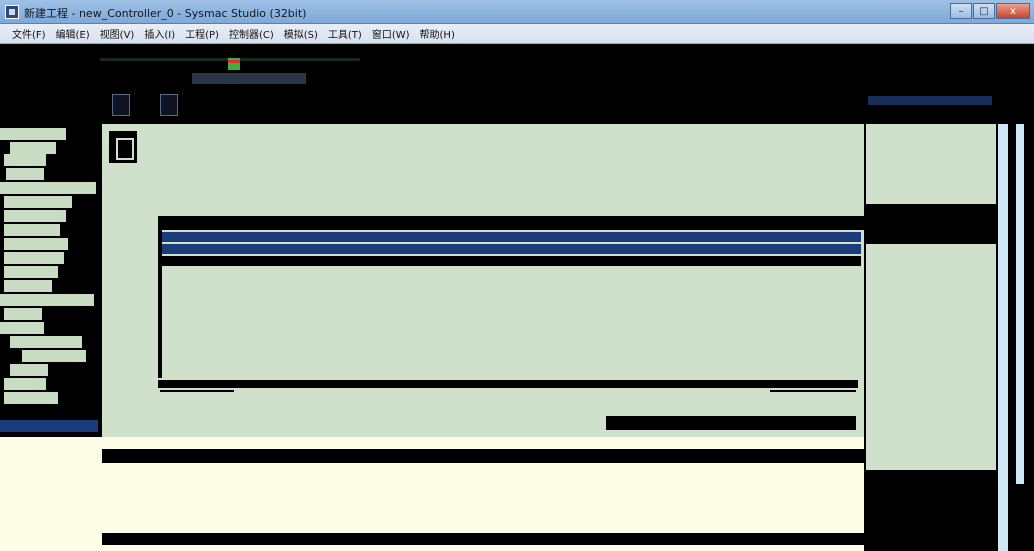 This screenshot has height=551, width=1034. I want to click on menu-simulation: 模拟(S), so click(301, 33).